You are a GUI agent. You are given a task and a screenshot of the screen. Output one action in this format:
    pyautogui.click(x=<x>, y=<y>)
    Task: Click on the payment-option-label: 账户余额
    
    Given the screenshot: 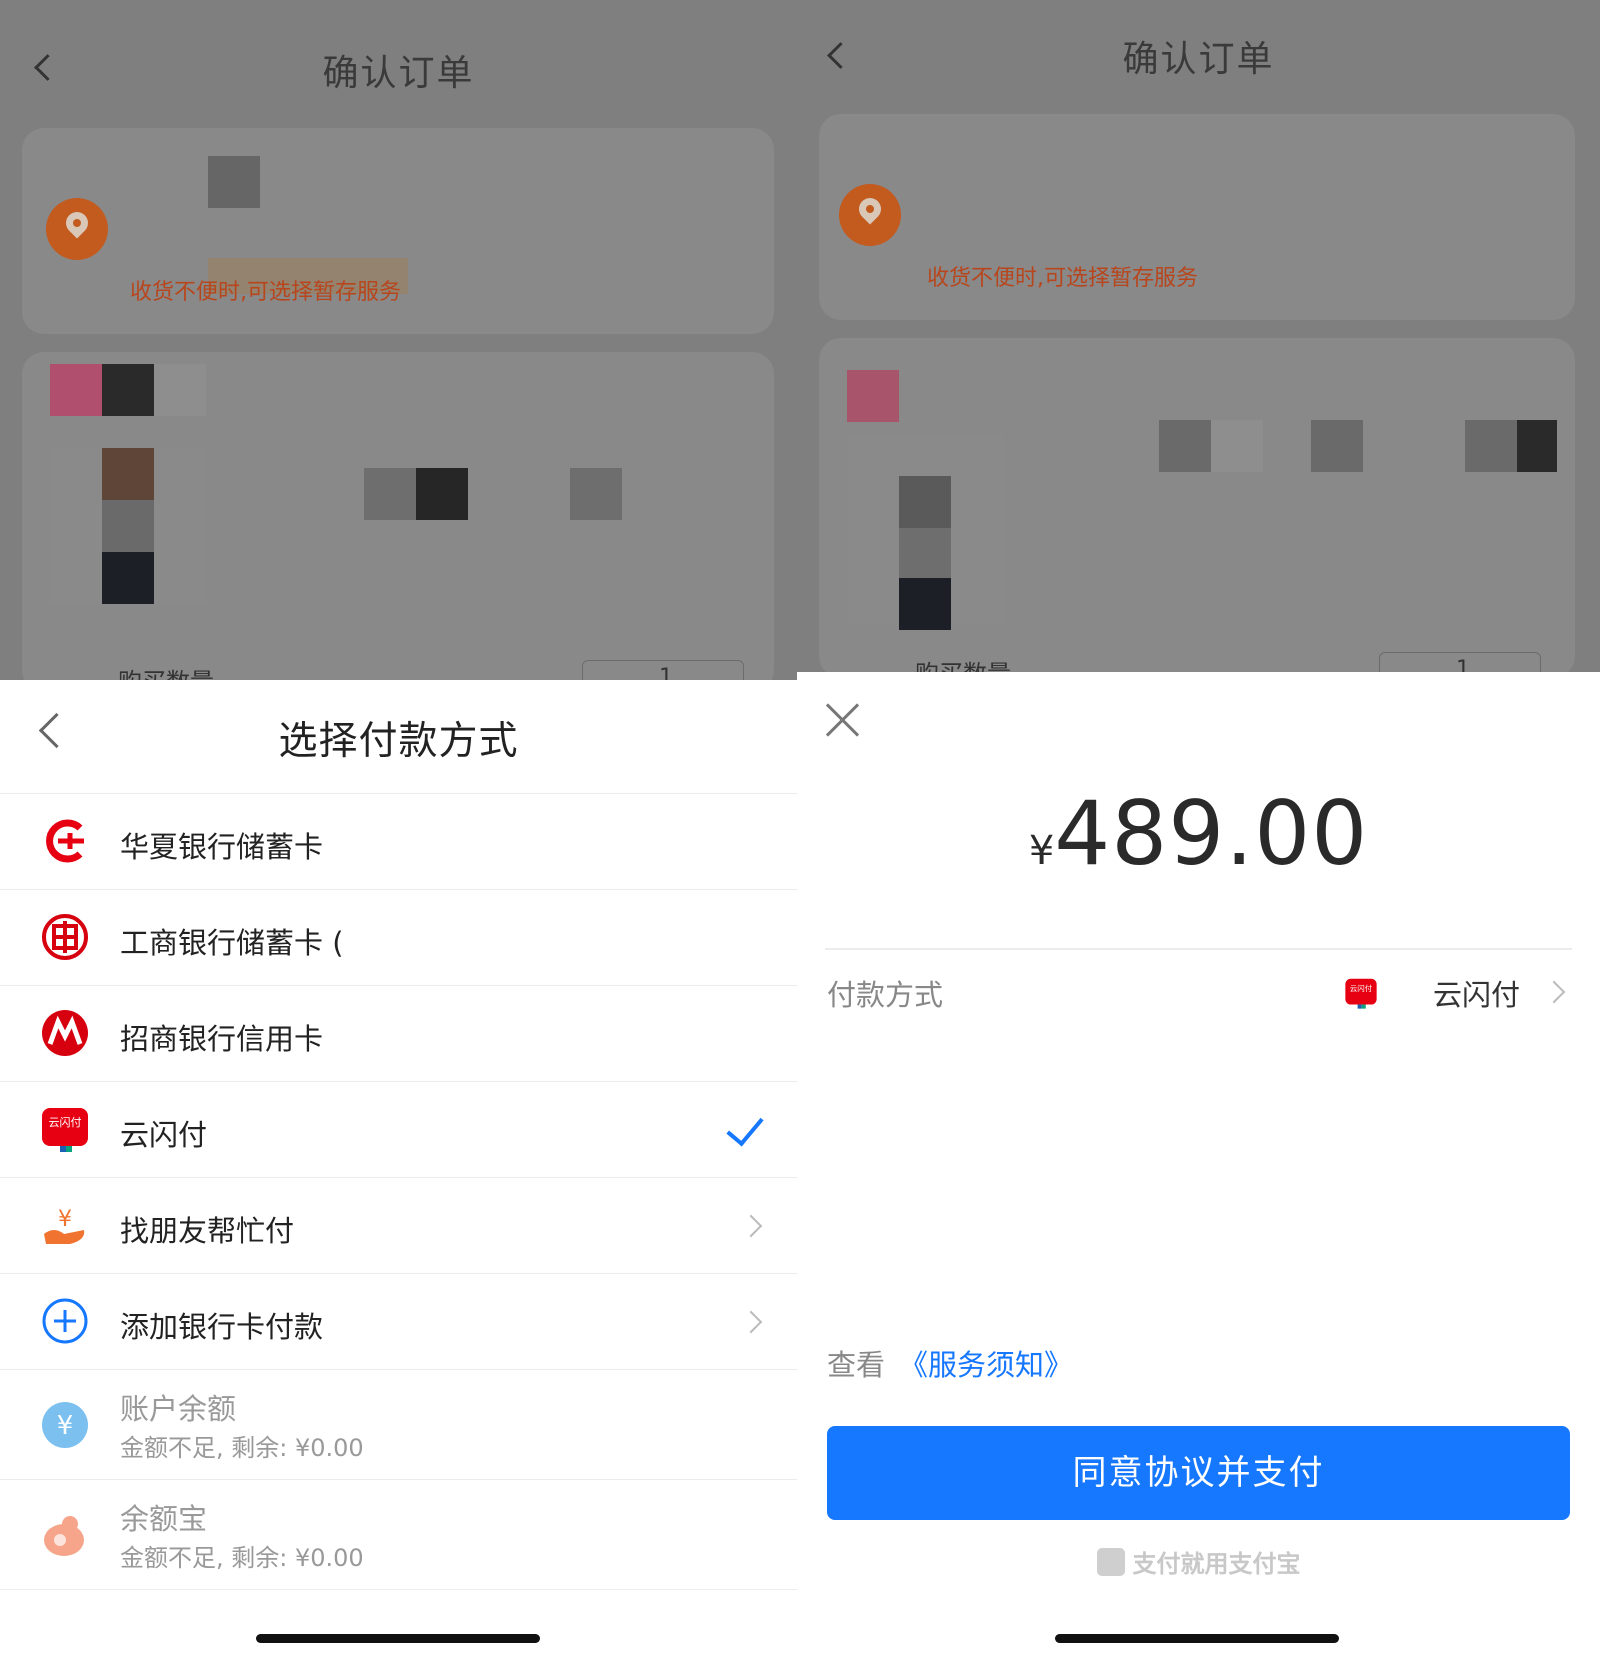 What is the action you would take?
    pyautogui.click(x=178, y=1409)
    